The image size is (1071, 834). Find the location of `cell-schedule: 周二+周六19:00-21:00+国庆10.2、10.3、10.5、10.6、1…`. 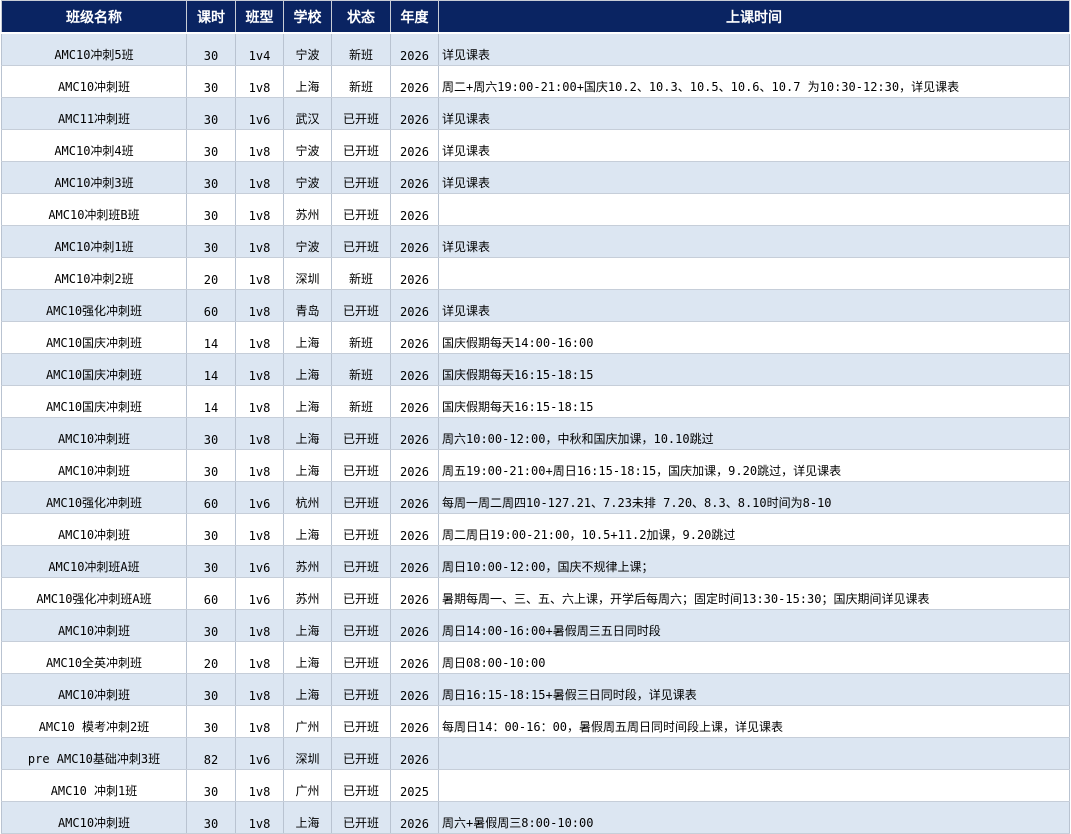

cell-schedule: 周二+周六19:00-21:00+国庆10.2、10.3、10.5、10.6、1… is located at coordinates (754, 81).